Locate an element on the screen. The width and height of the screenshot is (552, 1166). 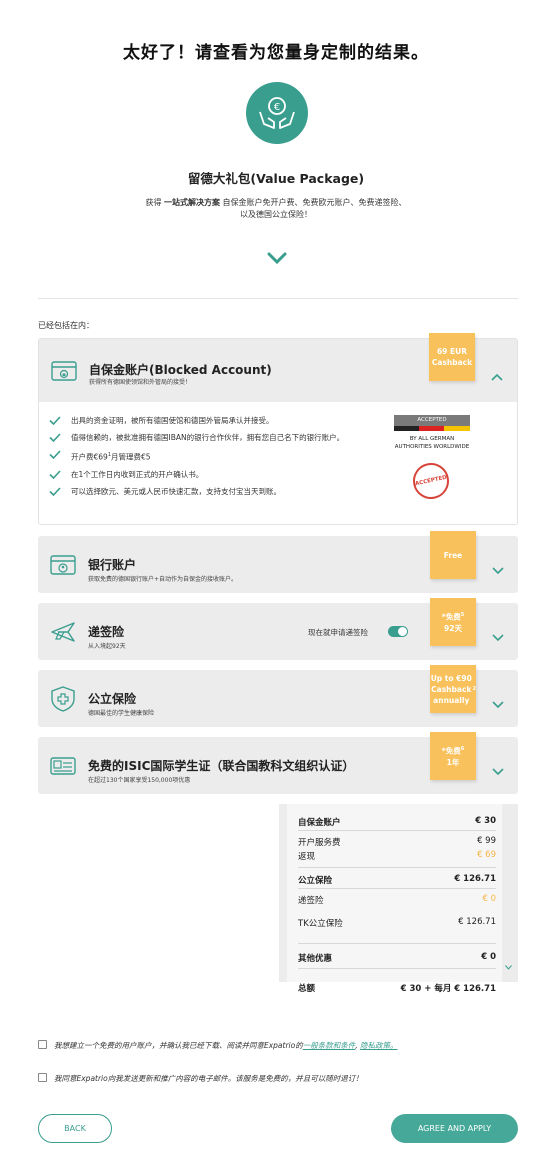
agree-and-apply-button: AGREE AND APPLY is located at coordinates (454, 1128).